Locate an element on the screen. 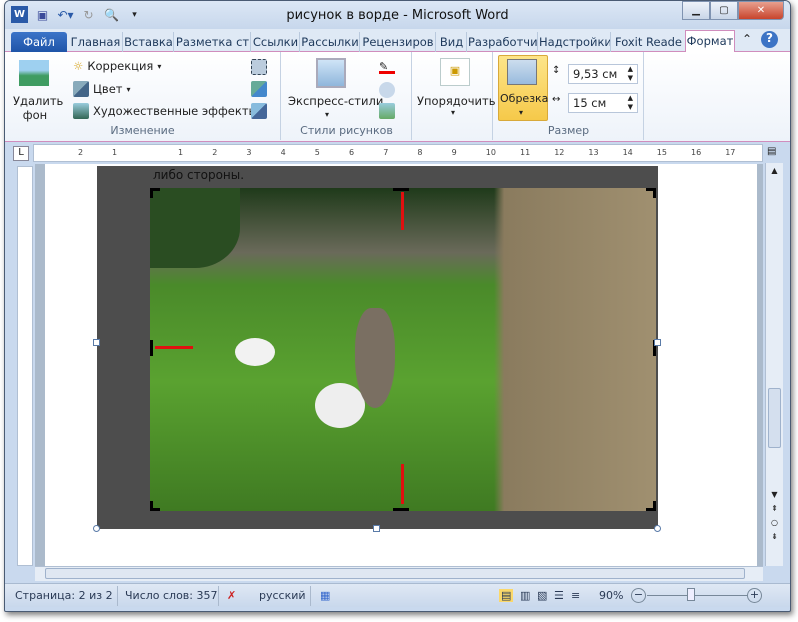  zoom-in-button: + is located at coordinates (754, 595).